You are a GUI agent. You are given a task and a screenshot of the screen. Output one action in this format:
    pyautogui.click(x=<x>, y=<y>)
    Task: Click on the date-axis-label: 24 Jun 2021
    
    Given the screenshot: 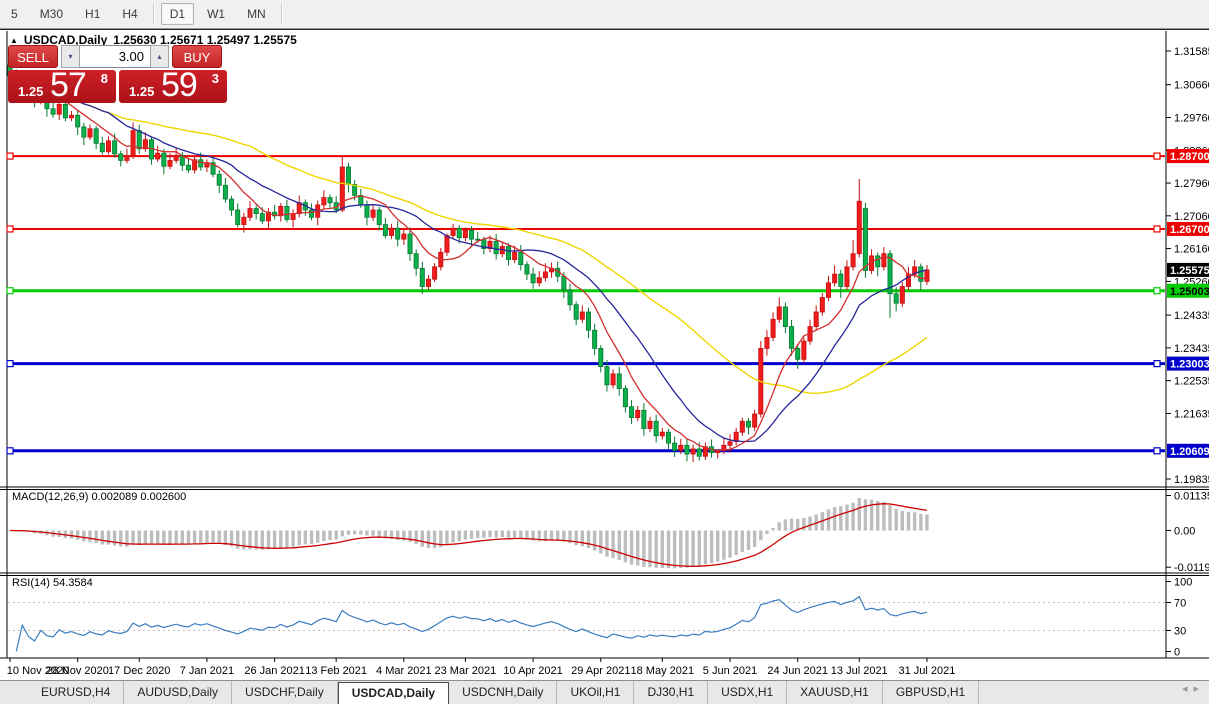 What is the action you would take?
    pyautogui.click(x=797, y=671)
    